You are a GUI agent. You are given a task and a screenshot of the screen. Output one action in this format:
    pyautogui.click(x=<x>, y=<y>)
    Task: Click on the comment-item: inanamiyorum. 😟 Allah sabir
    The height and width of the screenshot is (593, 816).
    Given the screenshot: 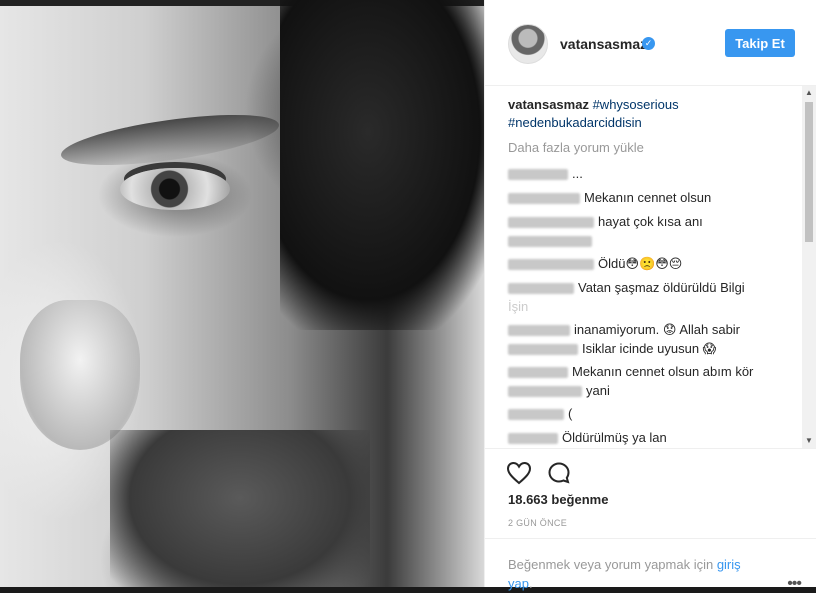 What is the action you would take?
    pyautogui.click(x=648, y=329)
    